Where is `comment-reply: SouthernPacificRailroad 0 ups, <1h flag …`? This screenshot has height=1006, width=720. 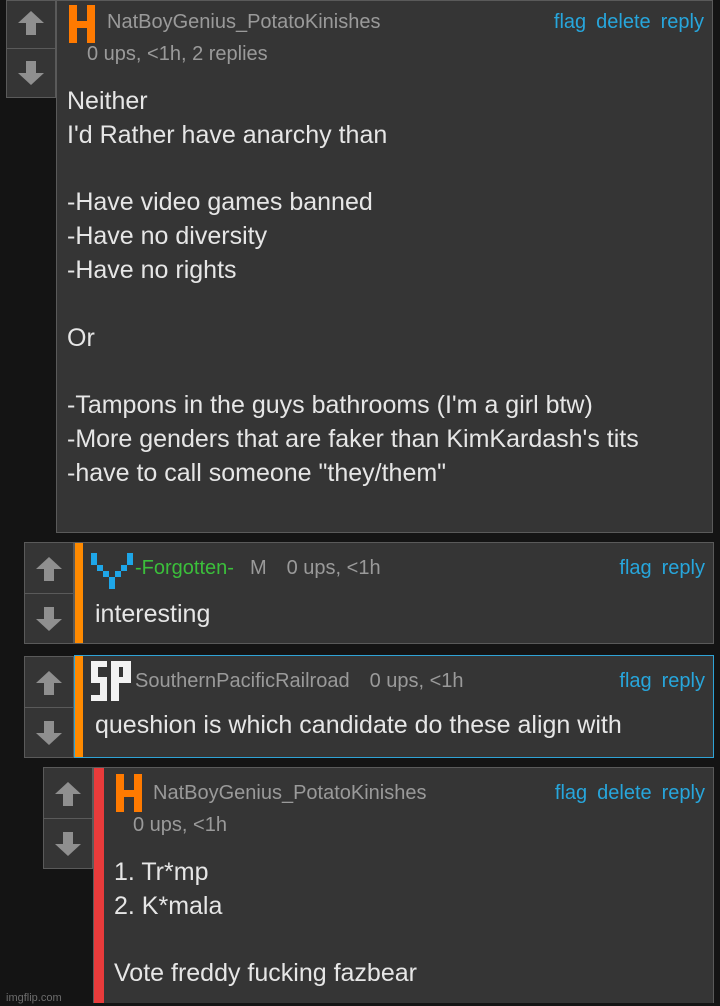
comment-reply: SouthernPacificRailroad 0 ups, <1h flag … is located at coordinates (394, 706).